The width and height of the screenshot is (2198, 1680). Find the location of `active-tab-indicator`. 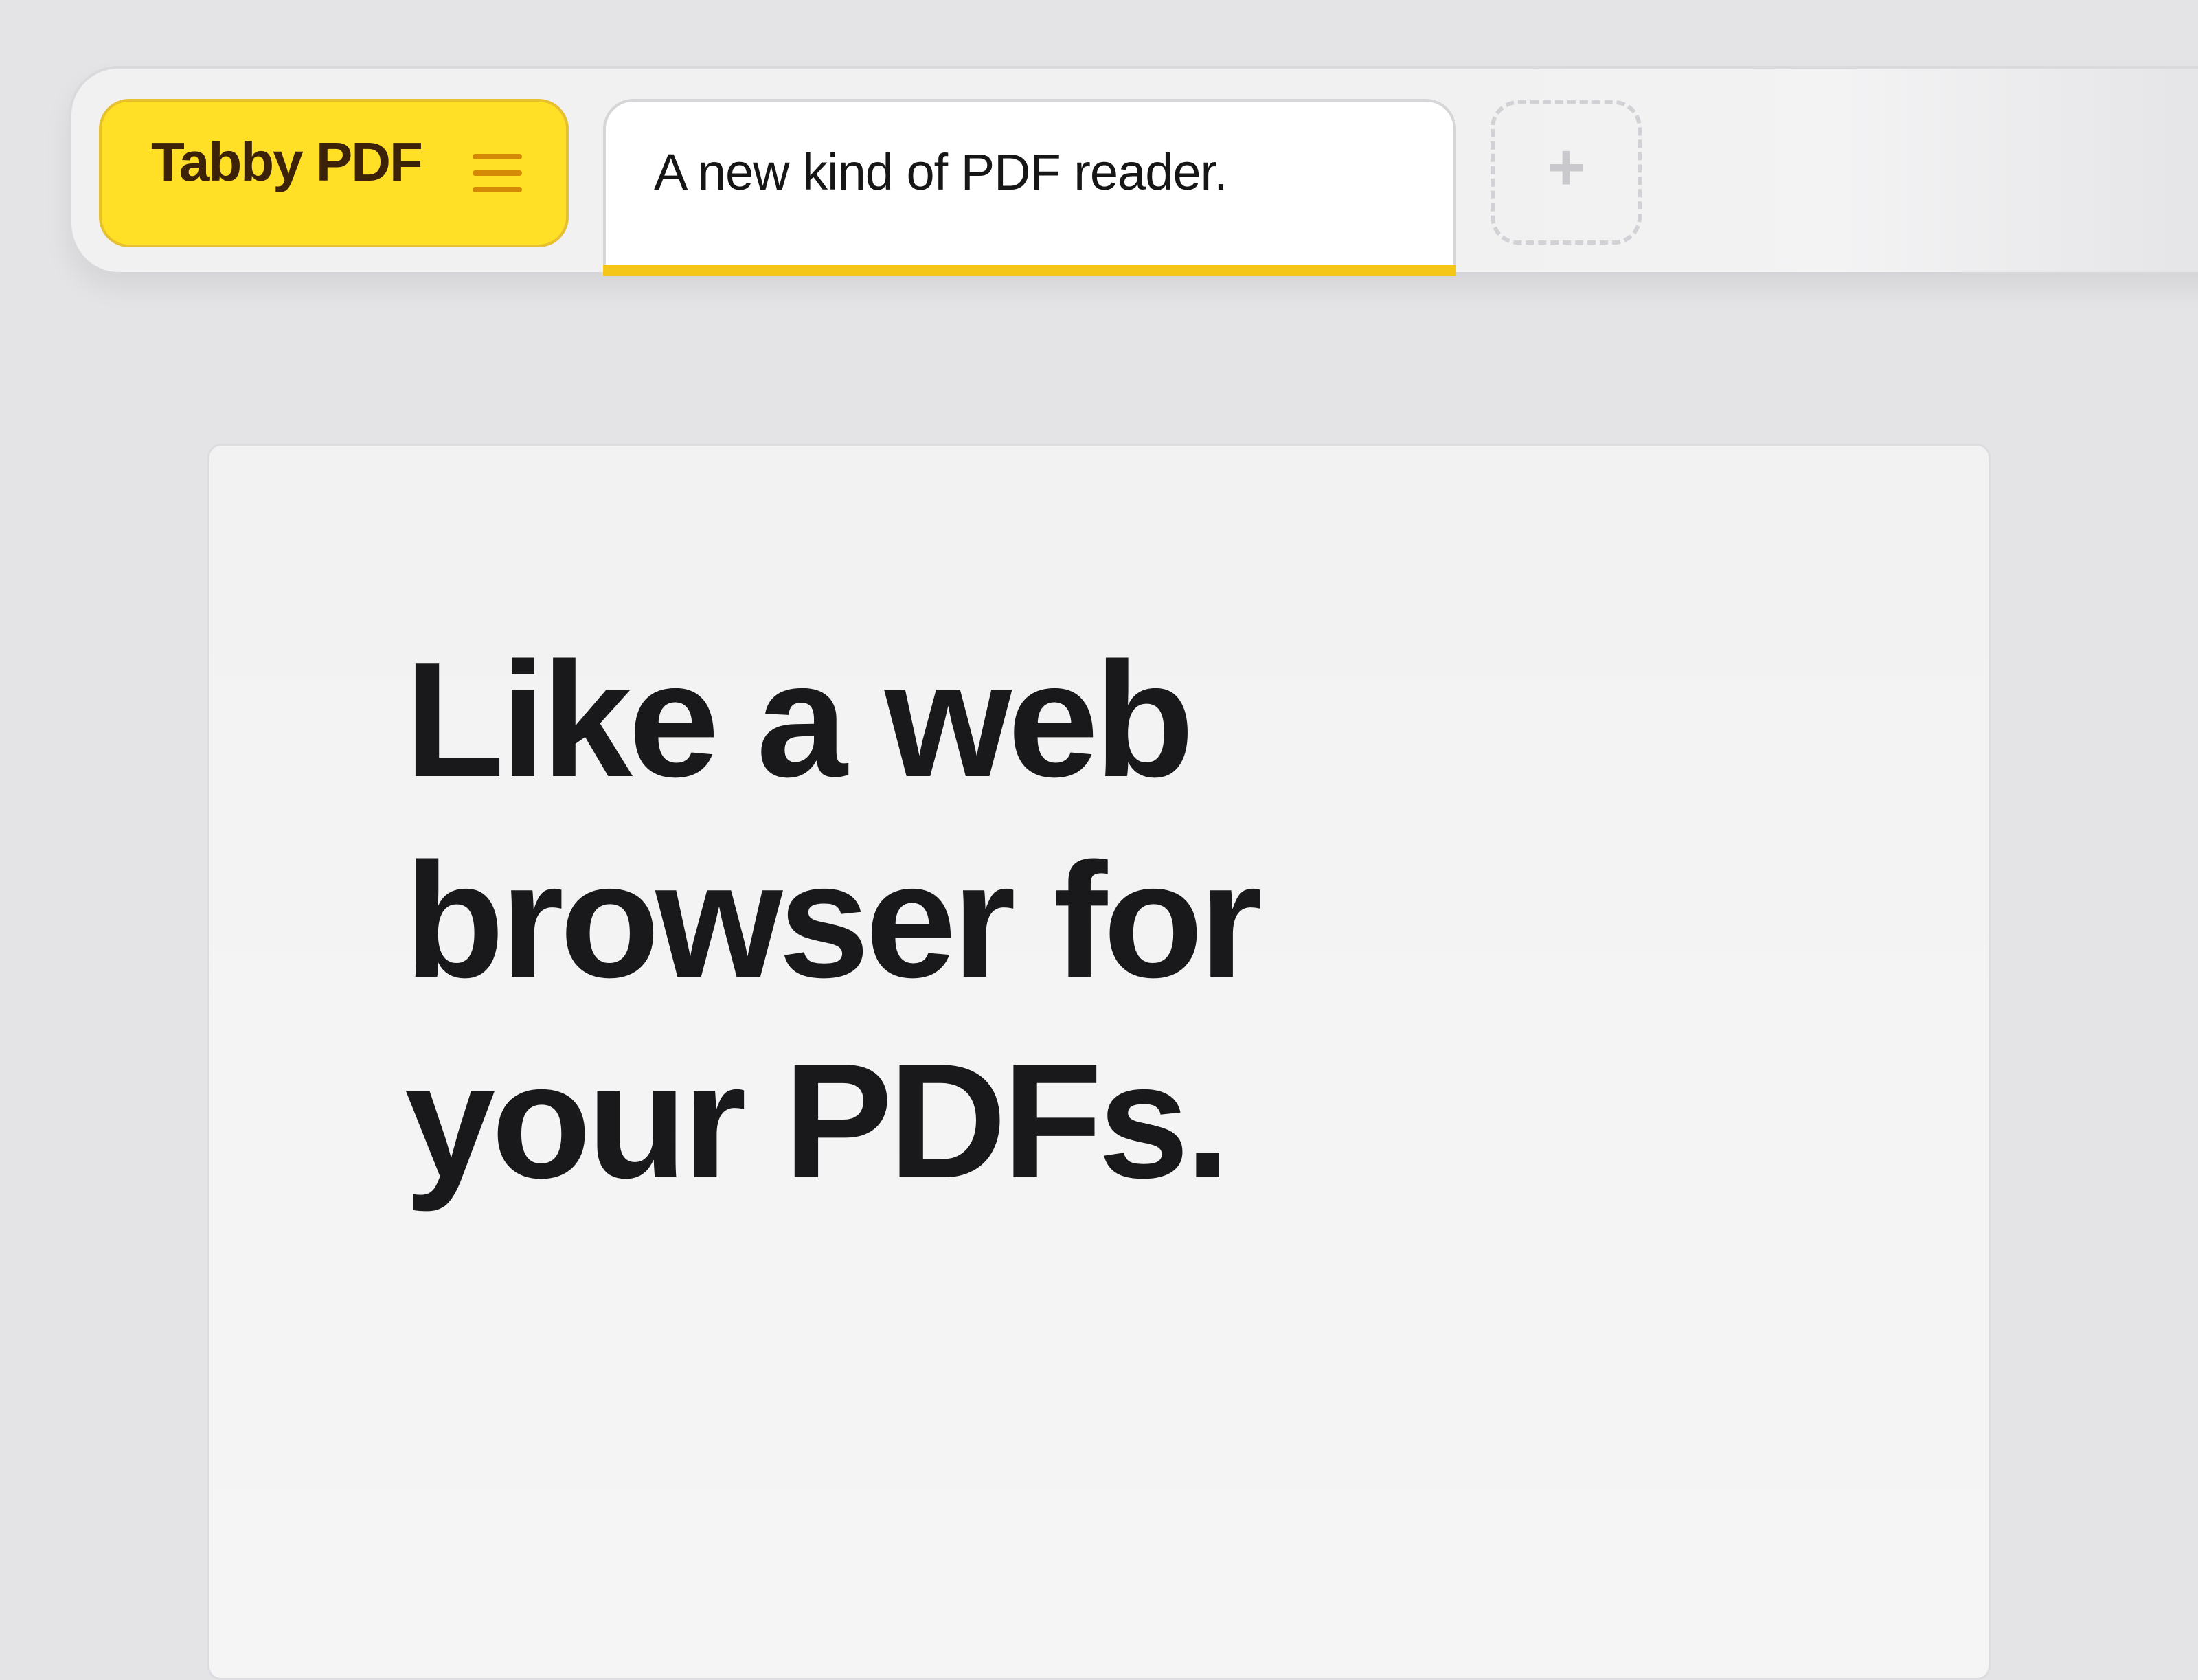

active-tab-indicator is located at coordinates (1029, 270).